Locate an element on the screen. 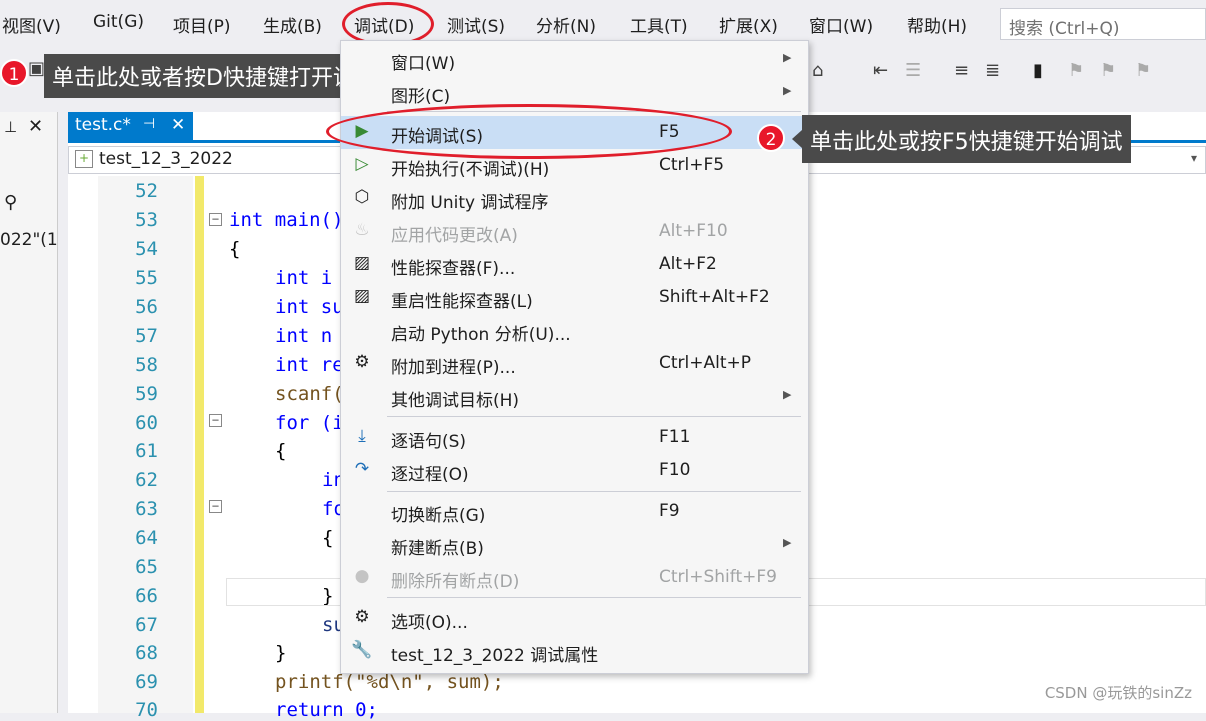  line-number: 70 is located at coordinates (133, 710).